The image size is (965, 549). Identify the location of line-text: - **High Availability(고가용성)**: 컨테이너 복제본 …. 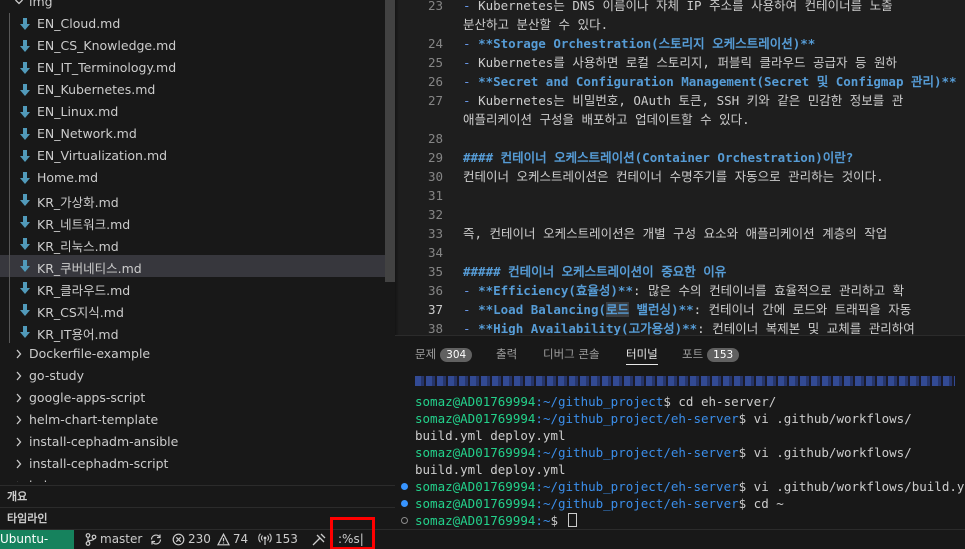
(689, 328).